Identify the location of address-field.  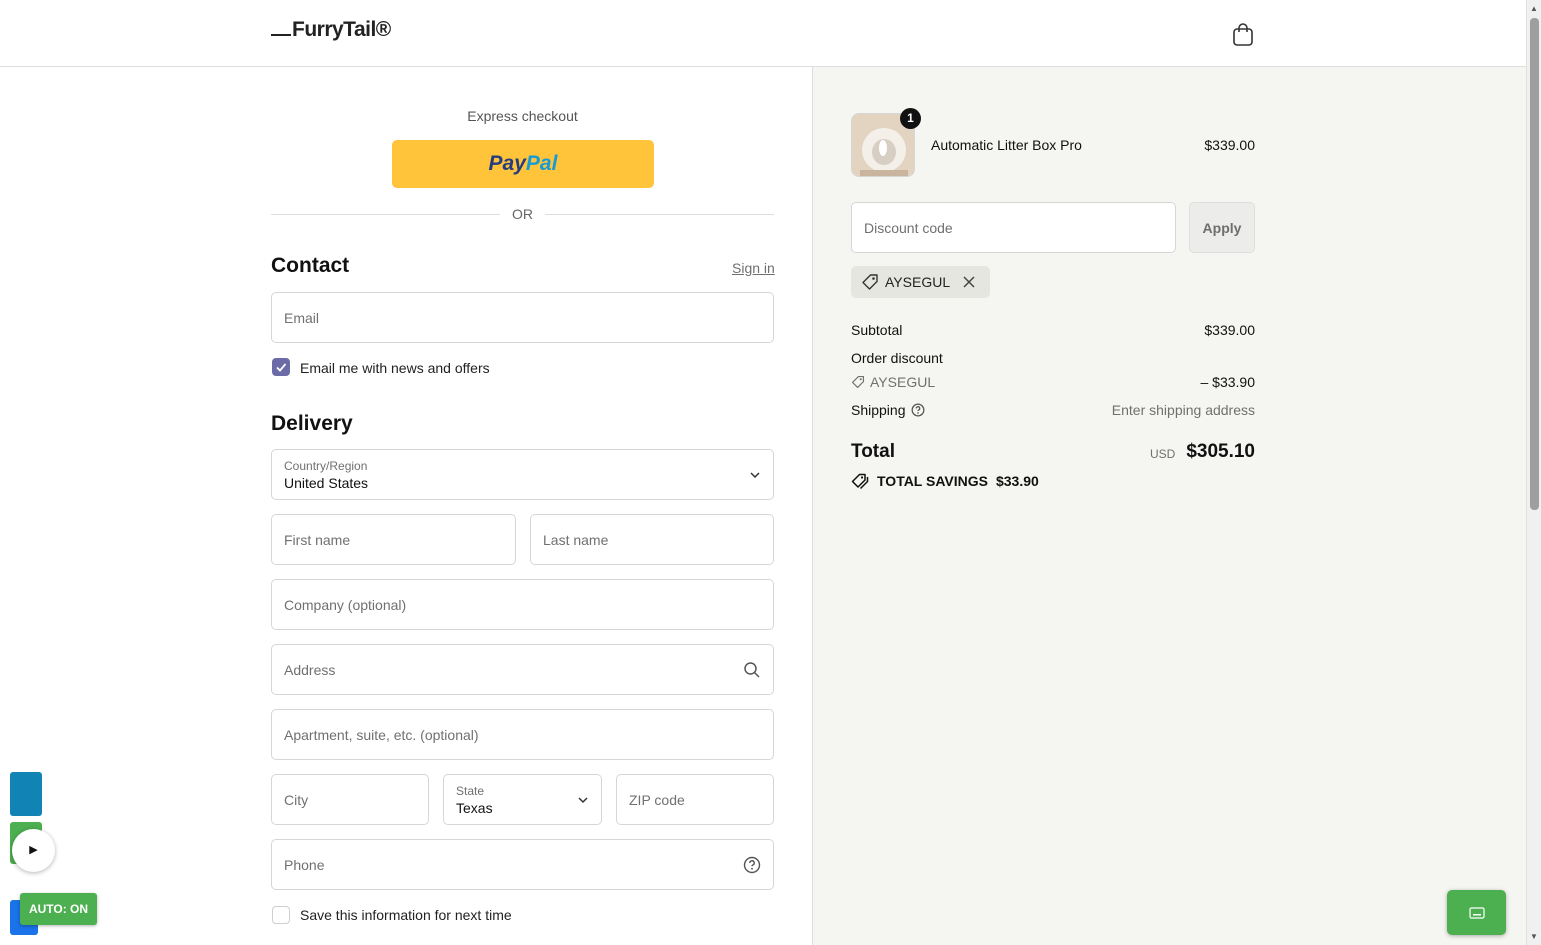
(522, 669).